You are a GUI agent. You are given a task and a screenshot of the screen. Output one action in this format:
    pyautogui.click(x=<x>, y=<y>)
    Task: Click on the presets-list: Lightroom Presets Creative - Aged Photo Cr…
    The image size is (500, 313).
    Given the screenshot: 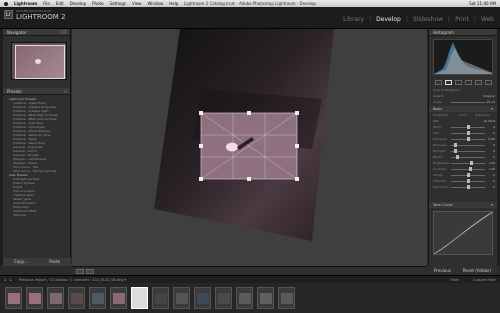 What is the action you would take?
    pyautogui.click(x=36, y=170)
    